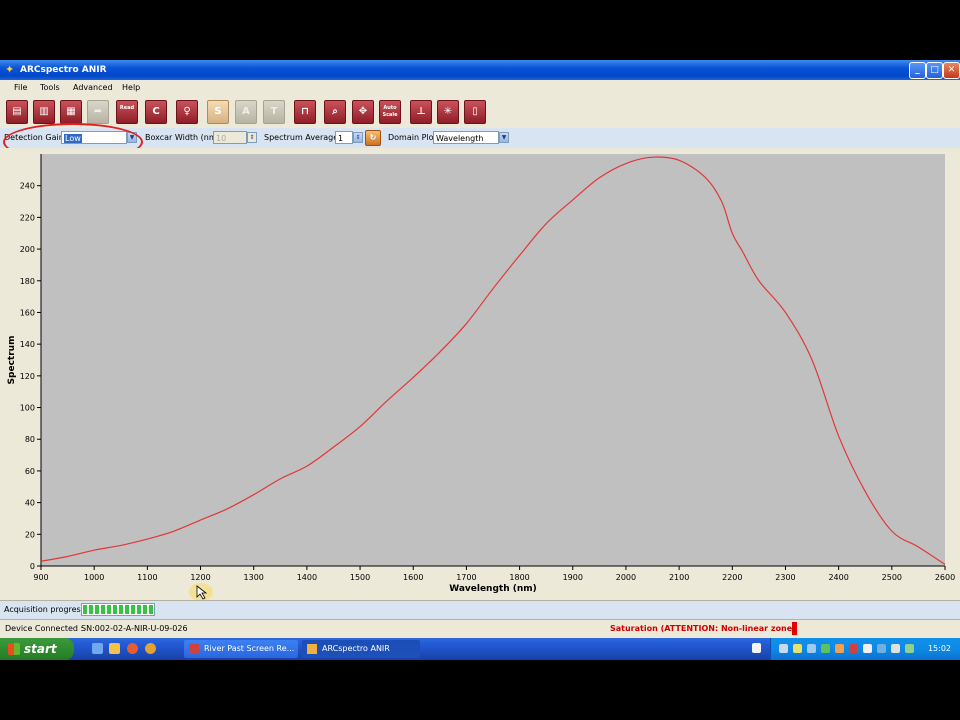  I want to click on spectrum-average-label: Spectrum Average, so click(301, 137).